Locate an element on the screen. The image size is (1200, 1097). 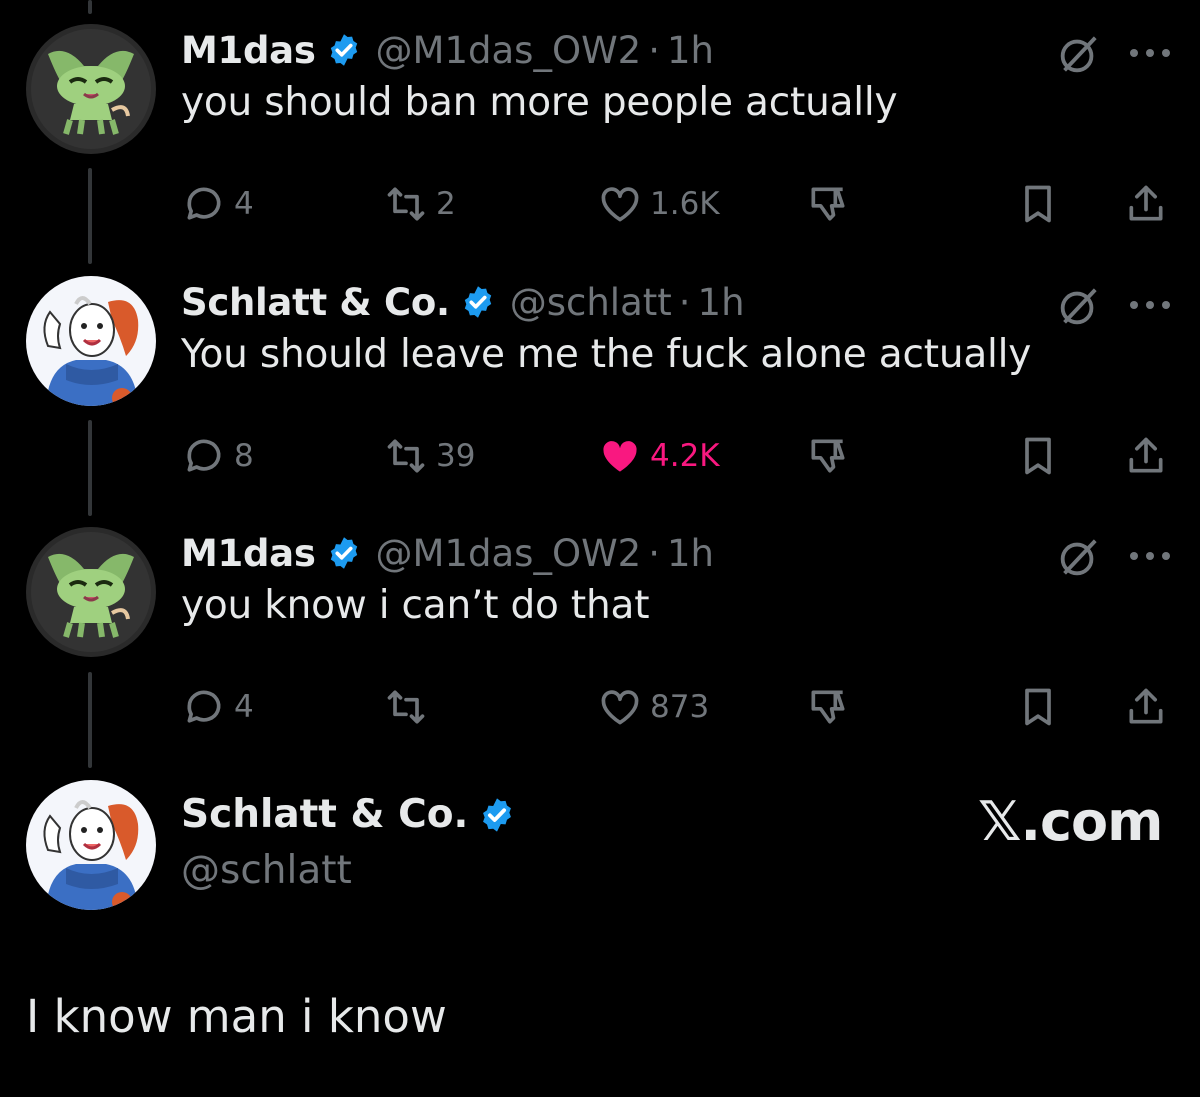
repost-count: 2 is located at coordinates (446, 204).